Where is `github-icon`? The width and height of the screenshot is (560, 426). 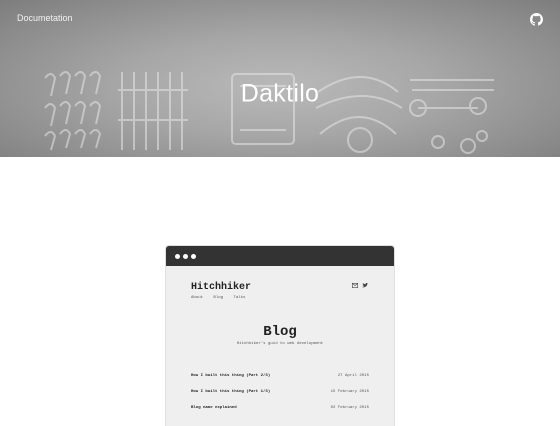
github-icon is located at coordinates (536, 19).